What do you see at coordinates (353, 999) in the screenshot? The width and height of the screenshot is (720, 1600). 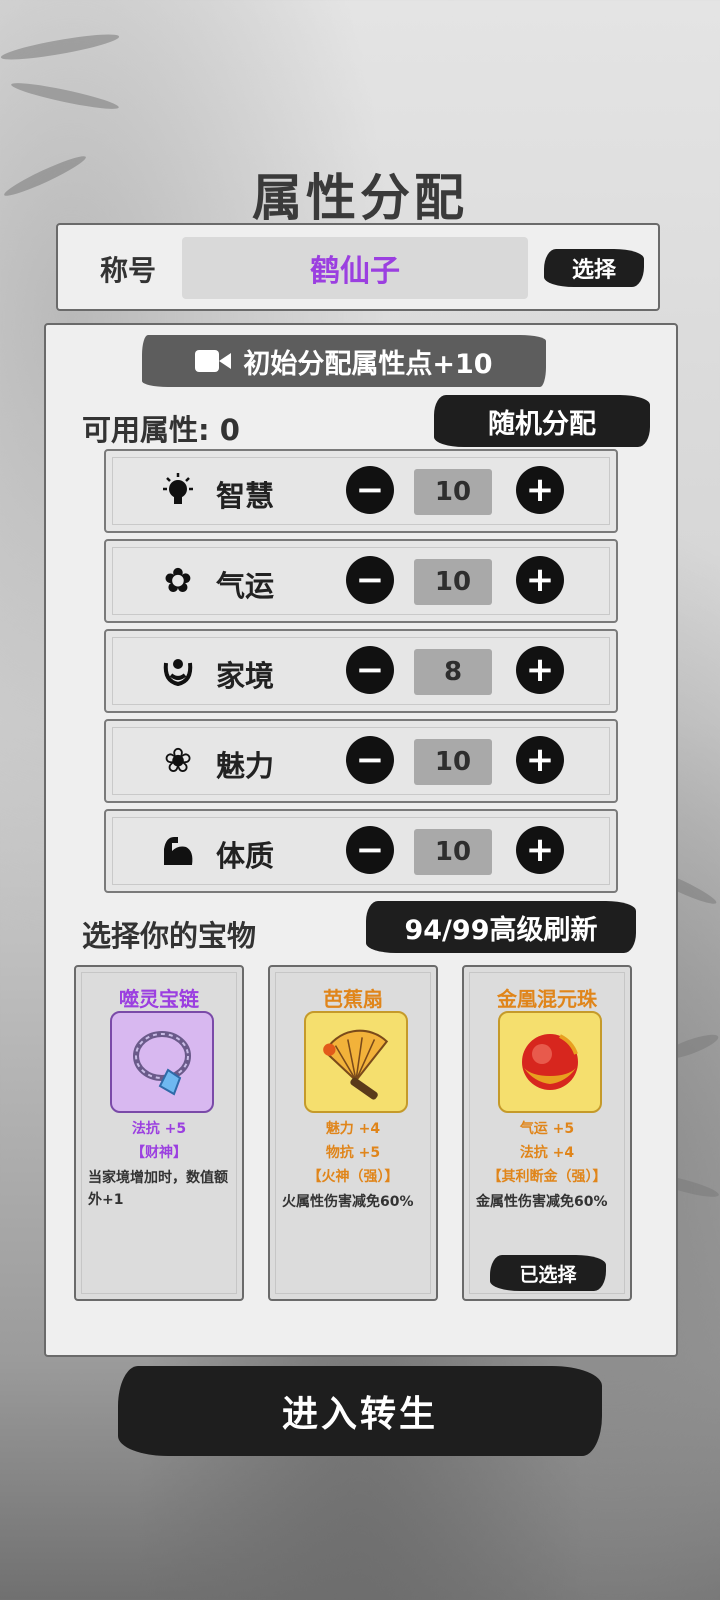 I see `treasure-name: 芭蕉扇` at bounding box center [353, 999].